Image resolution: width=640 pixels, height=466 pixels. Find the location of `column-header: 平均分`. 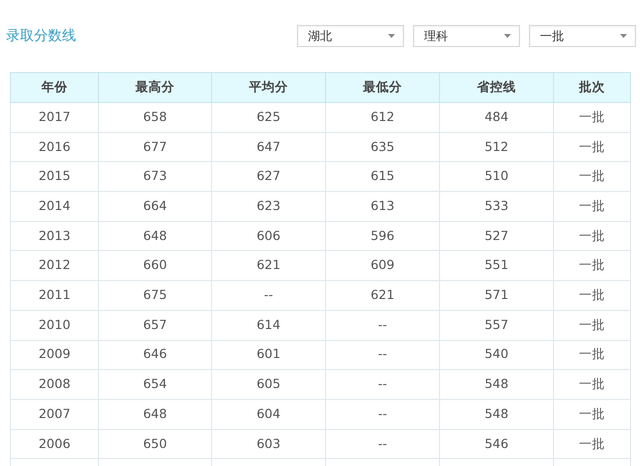

column-header: 平均分 is located at coordinates (269, 87).